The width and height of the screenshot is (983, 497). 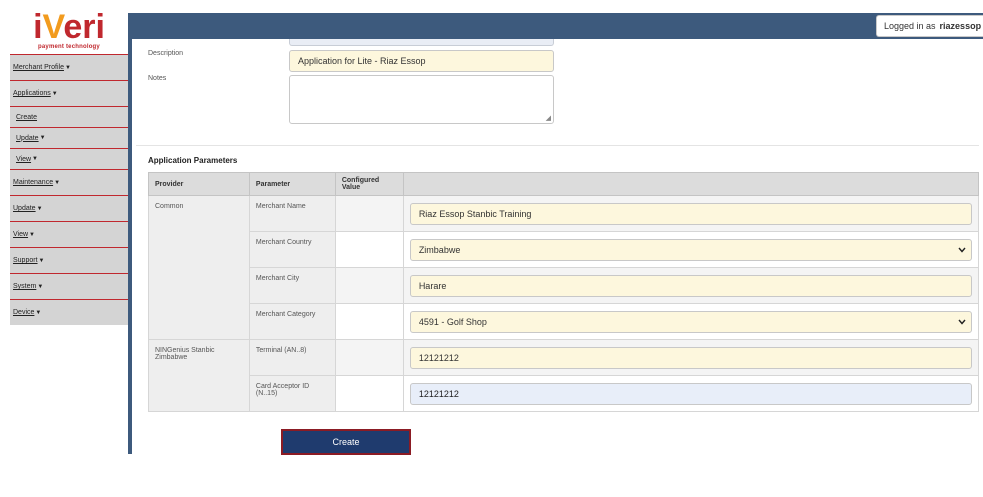 I want to click on value-cell: Zimbabwe, so click(x=691, y=249).